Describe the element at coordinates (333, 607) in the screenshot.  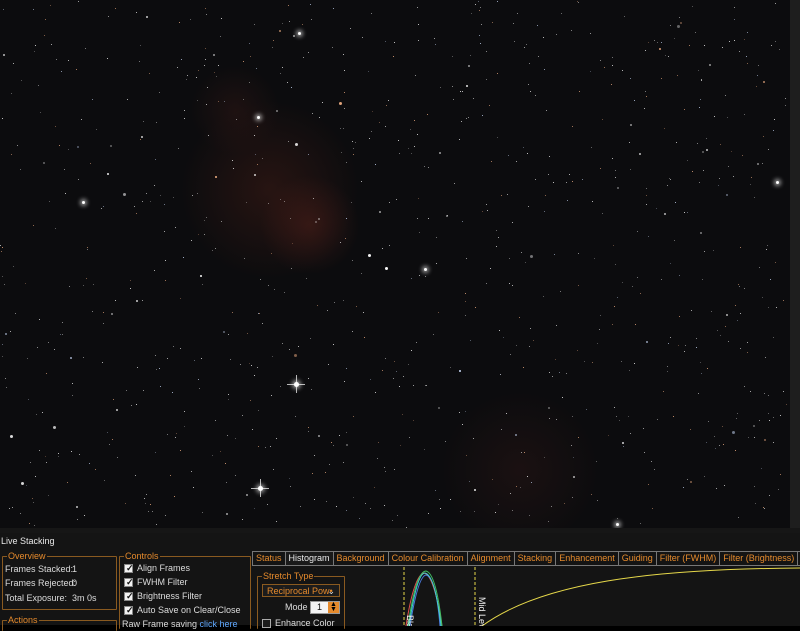
I see `up-down-arrows-icon: ▲ ▼` at that location.